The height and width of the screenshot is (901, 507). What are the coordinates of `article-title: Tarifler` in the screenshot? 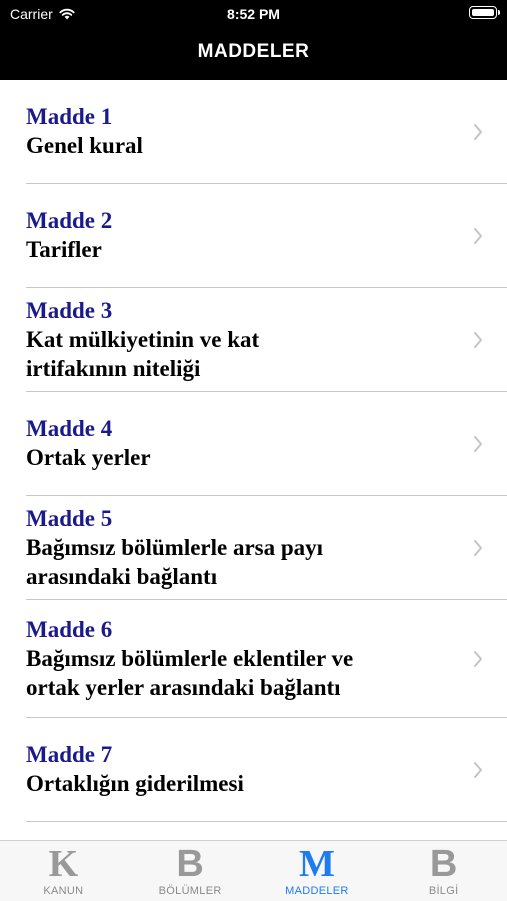 It's located at (64, 249).